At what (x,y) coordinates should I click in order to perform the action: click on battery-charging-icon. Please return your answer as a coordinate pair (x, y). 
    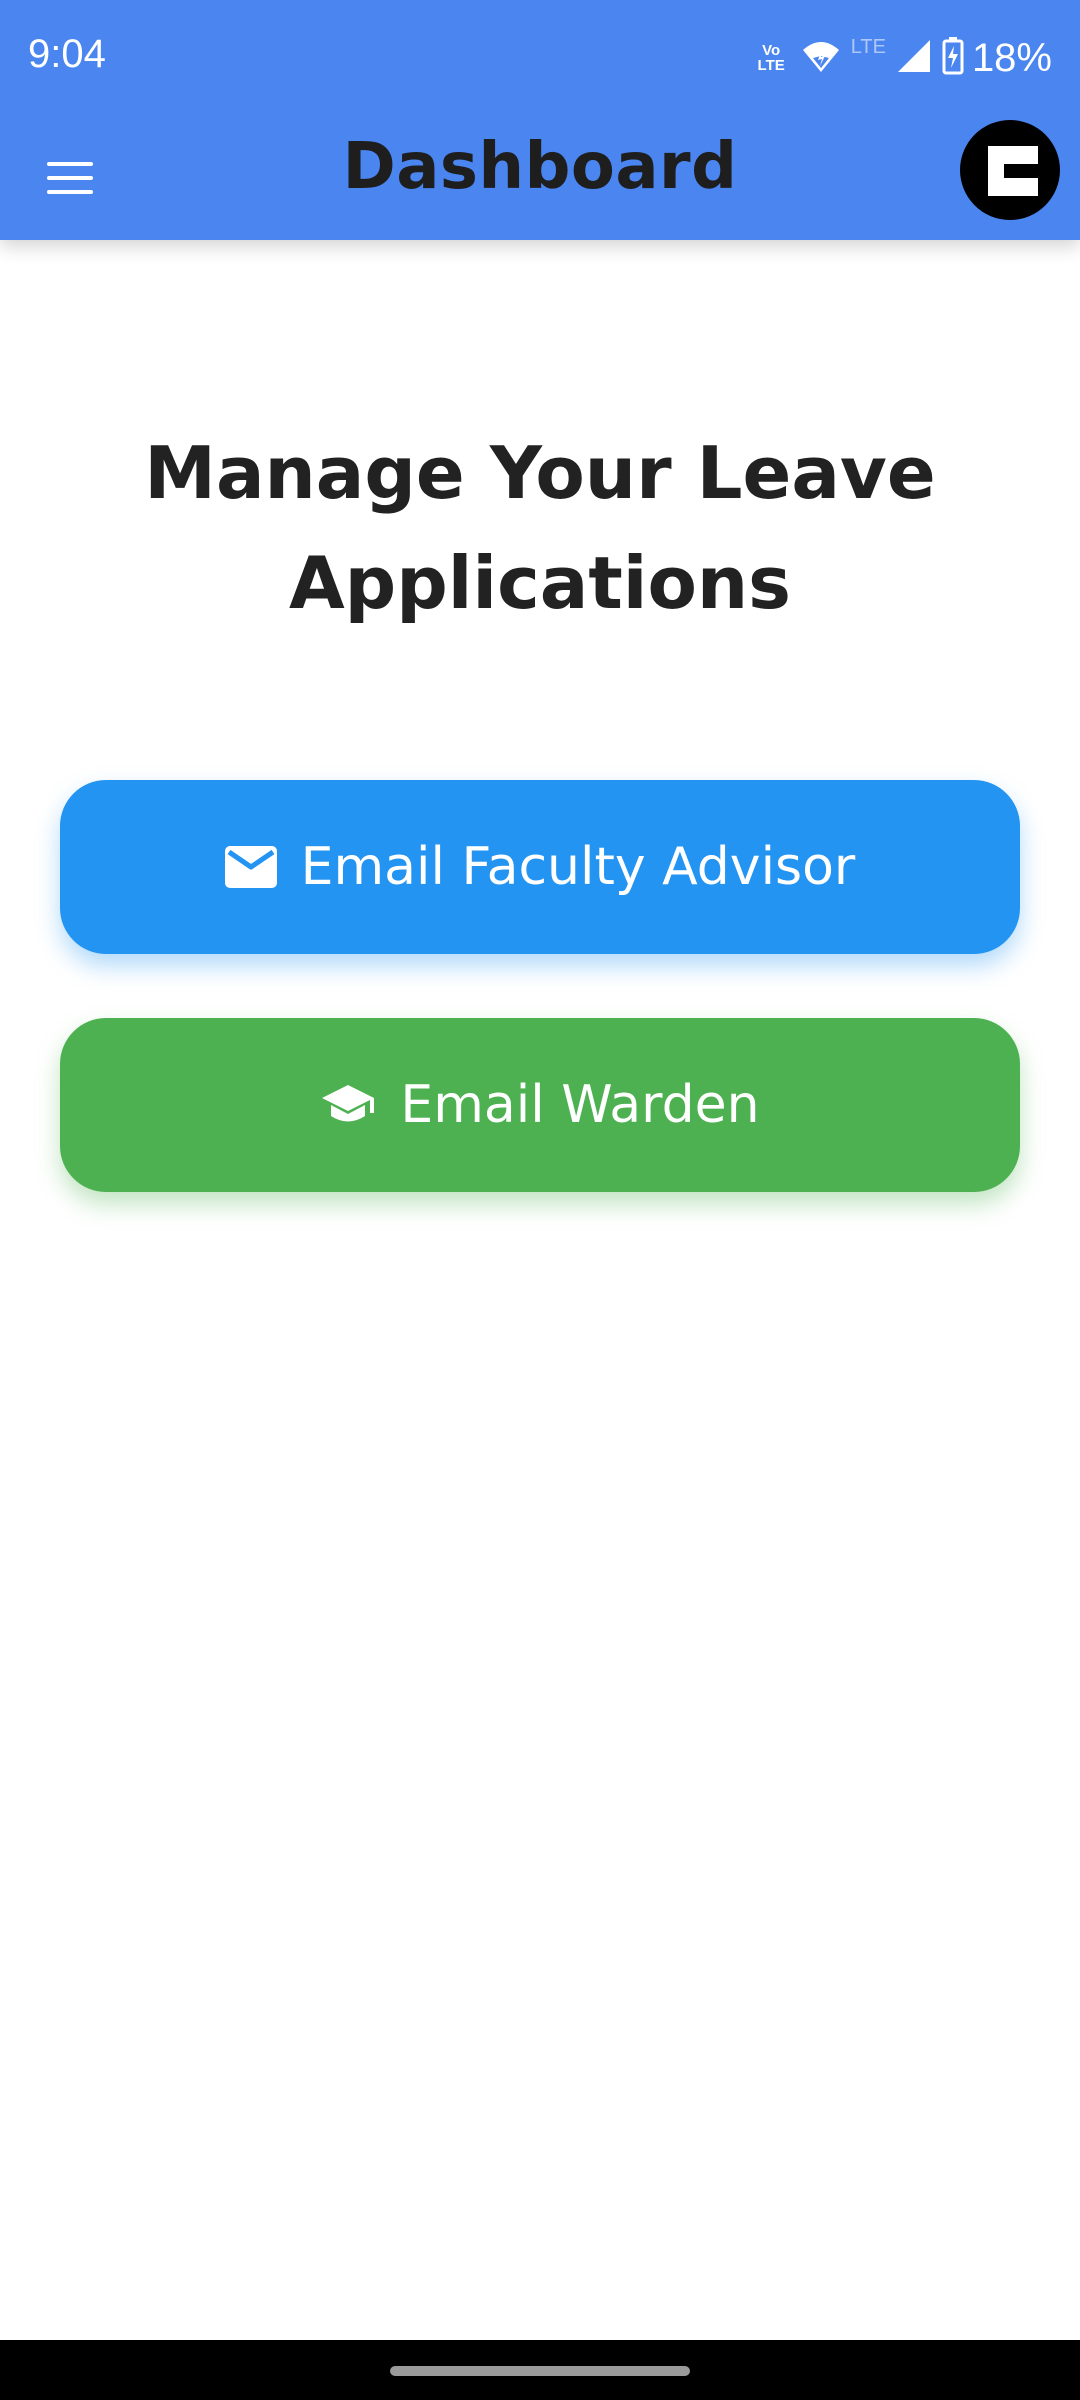
    Looking at the image, I should click on (953, 58).